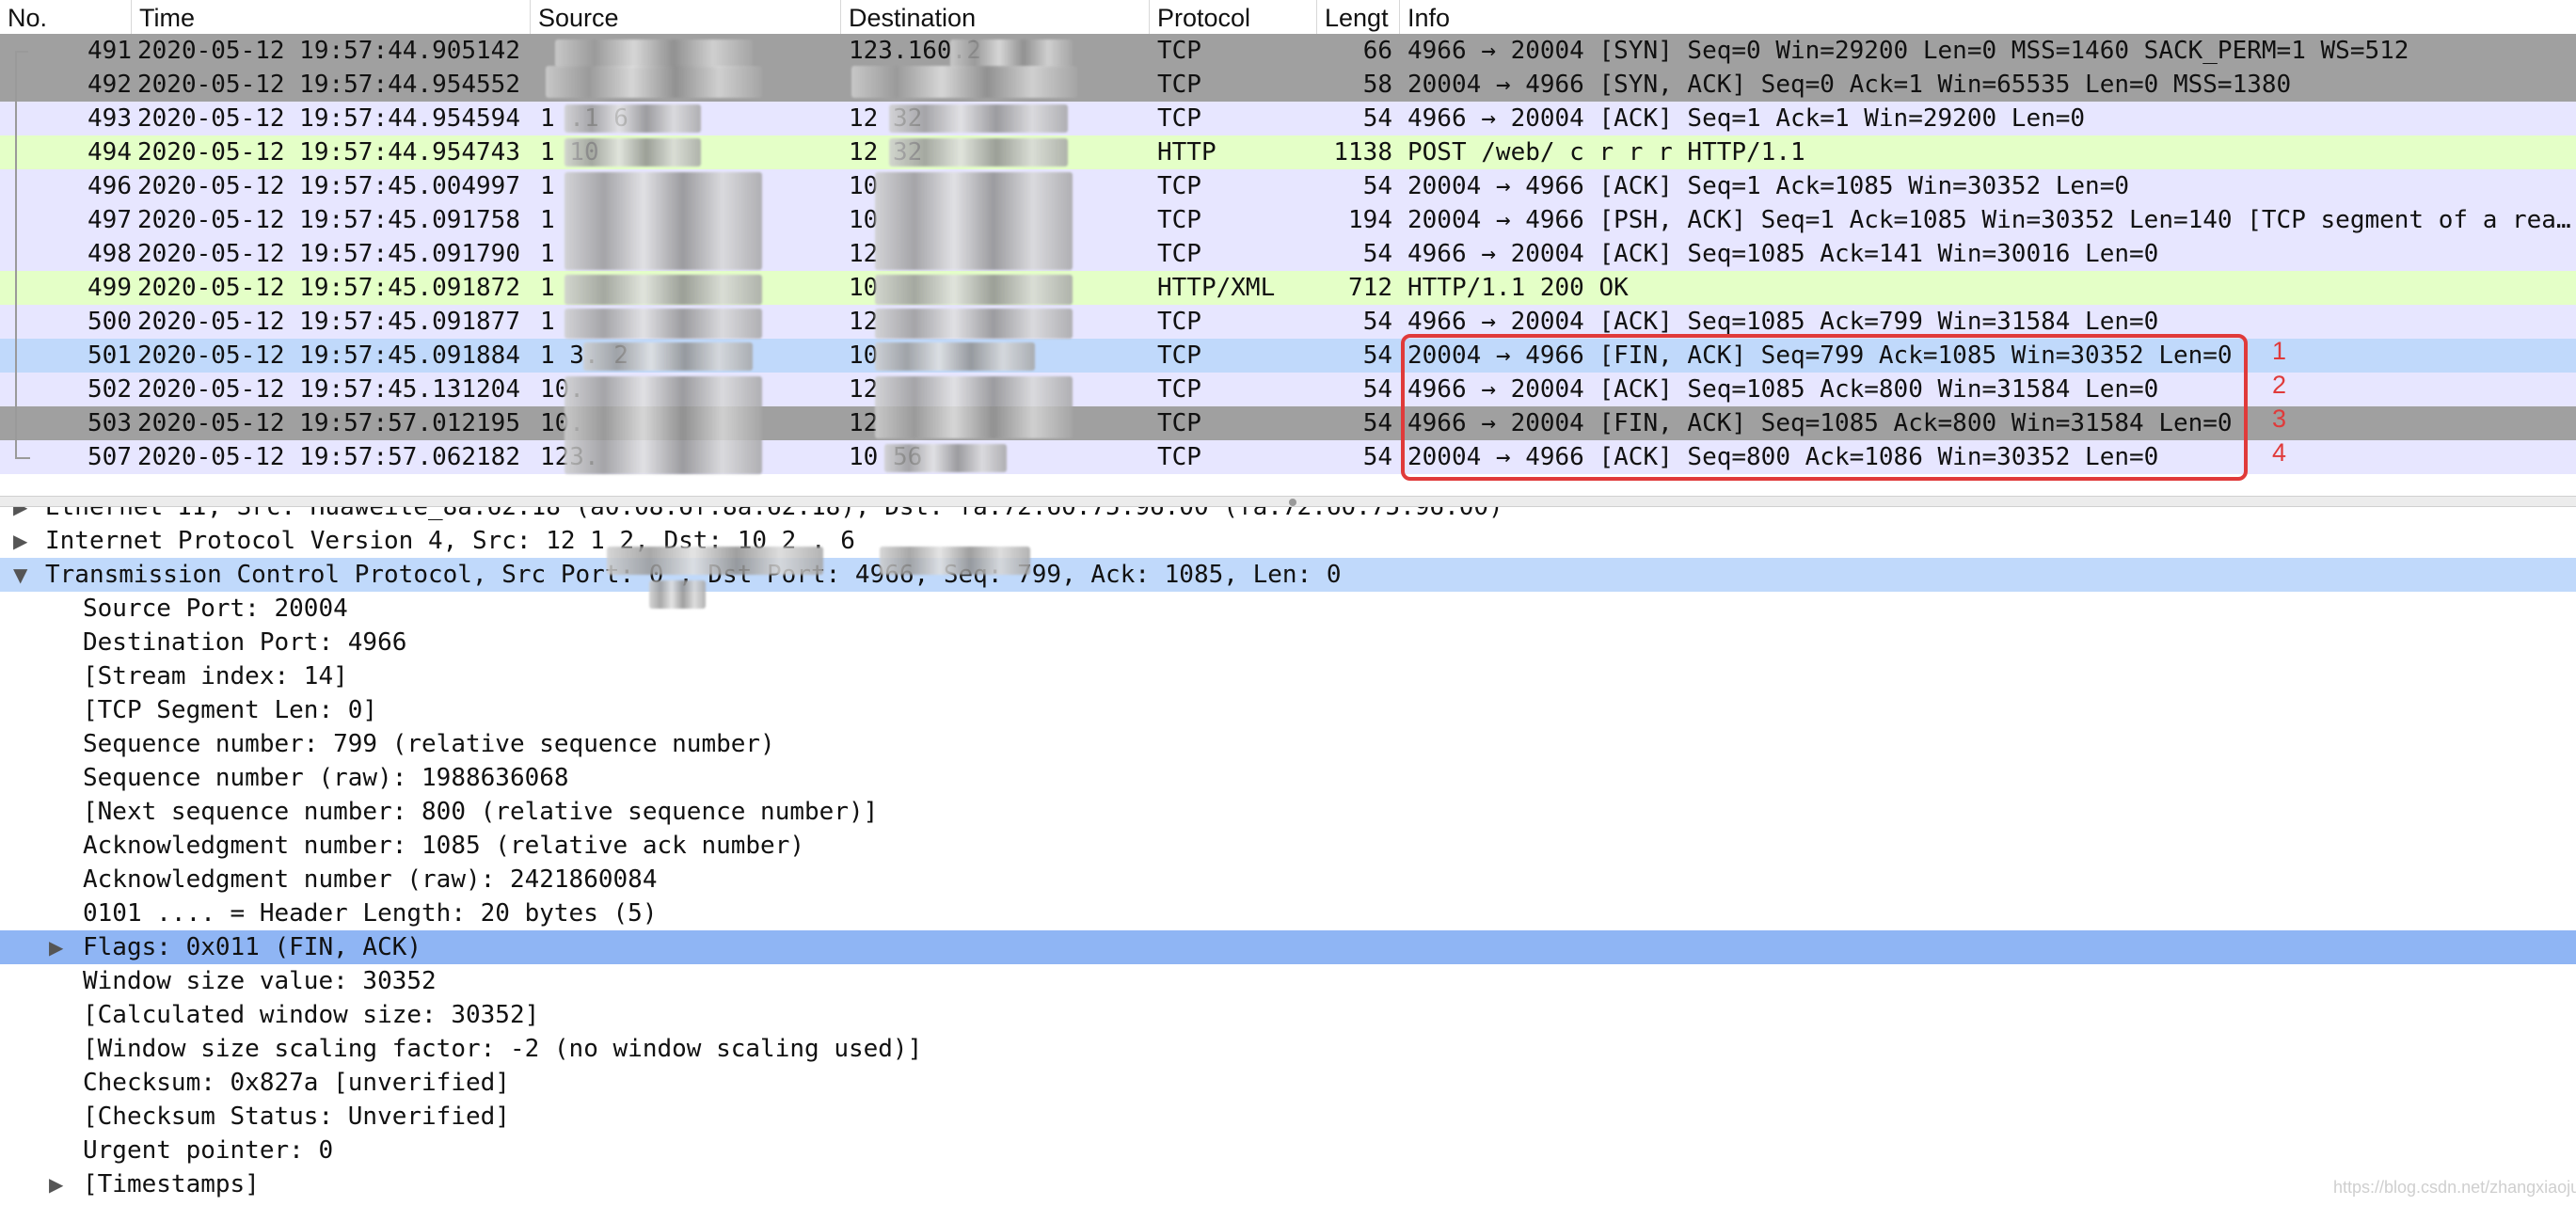 The image size is (2576, 1206). Describe the element at coordinates (1288, 1184) in the screenshot. I see `detail-row: ▶ [Timestamps]` at that location.